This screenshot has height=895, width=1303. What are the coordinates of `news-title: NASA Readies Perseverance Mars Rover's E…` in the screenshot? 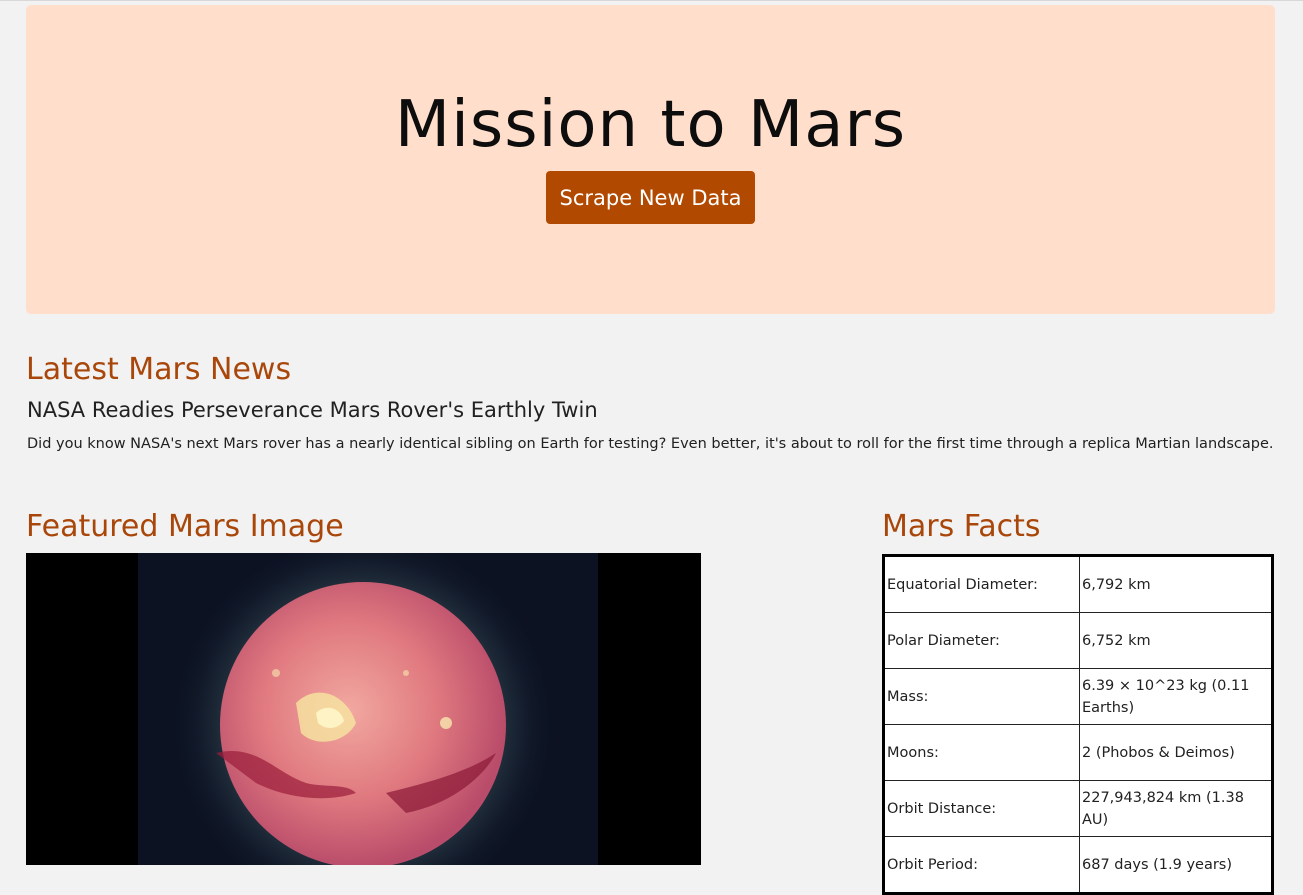 It's located at (312, 410).